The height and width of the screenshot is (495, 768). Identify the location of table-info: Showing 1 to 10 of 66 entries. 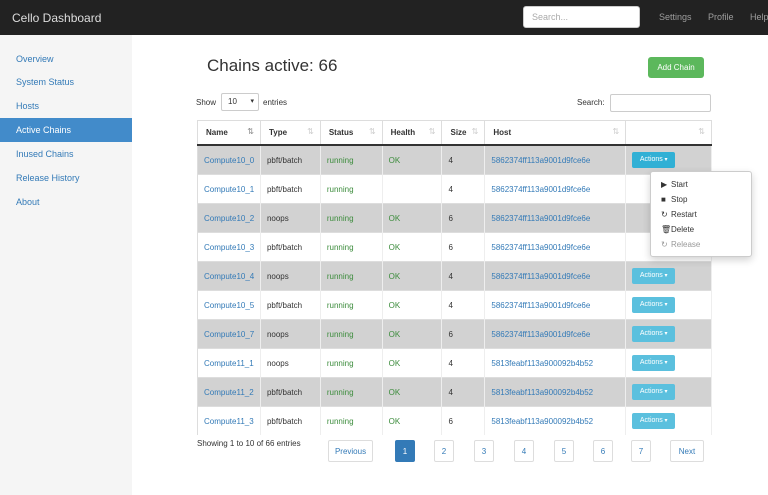
(249, 443).